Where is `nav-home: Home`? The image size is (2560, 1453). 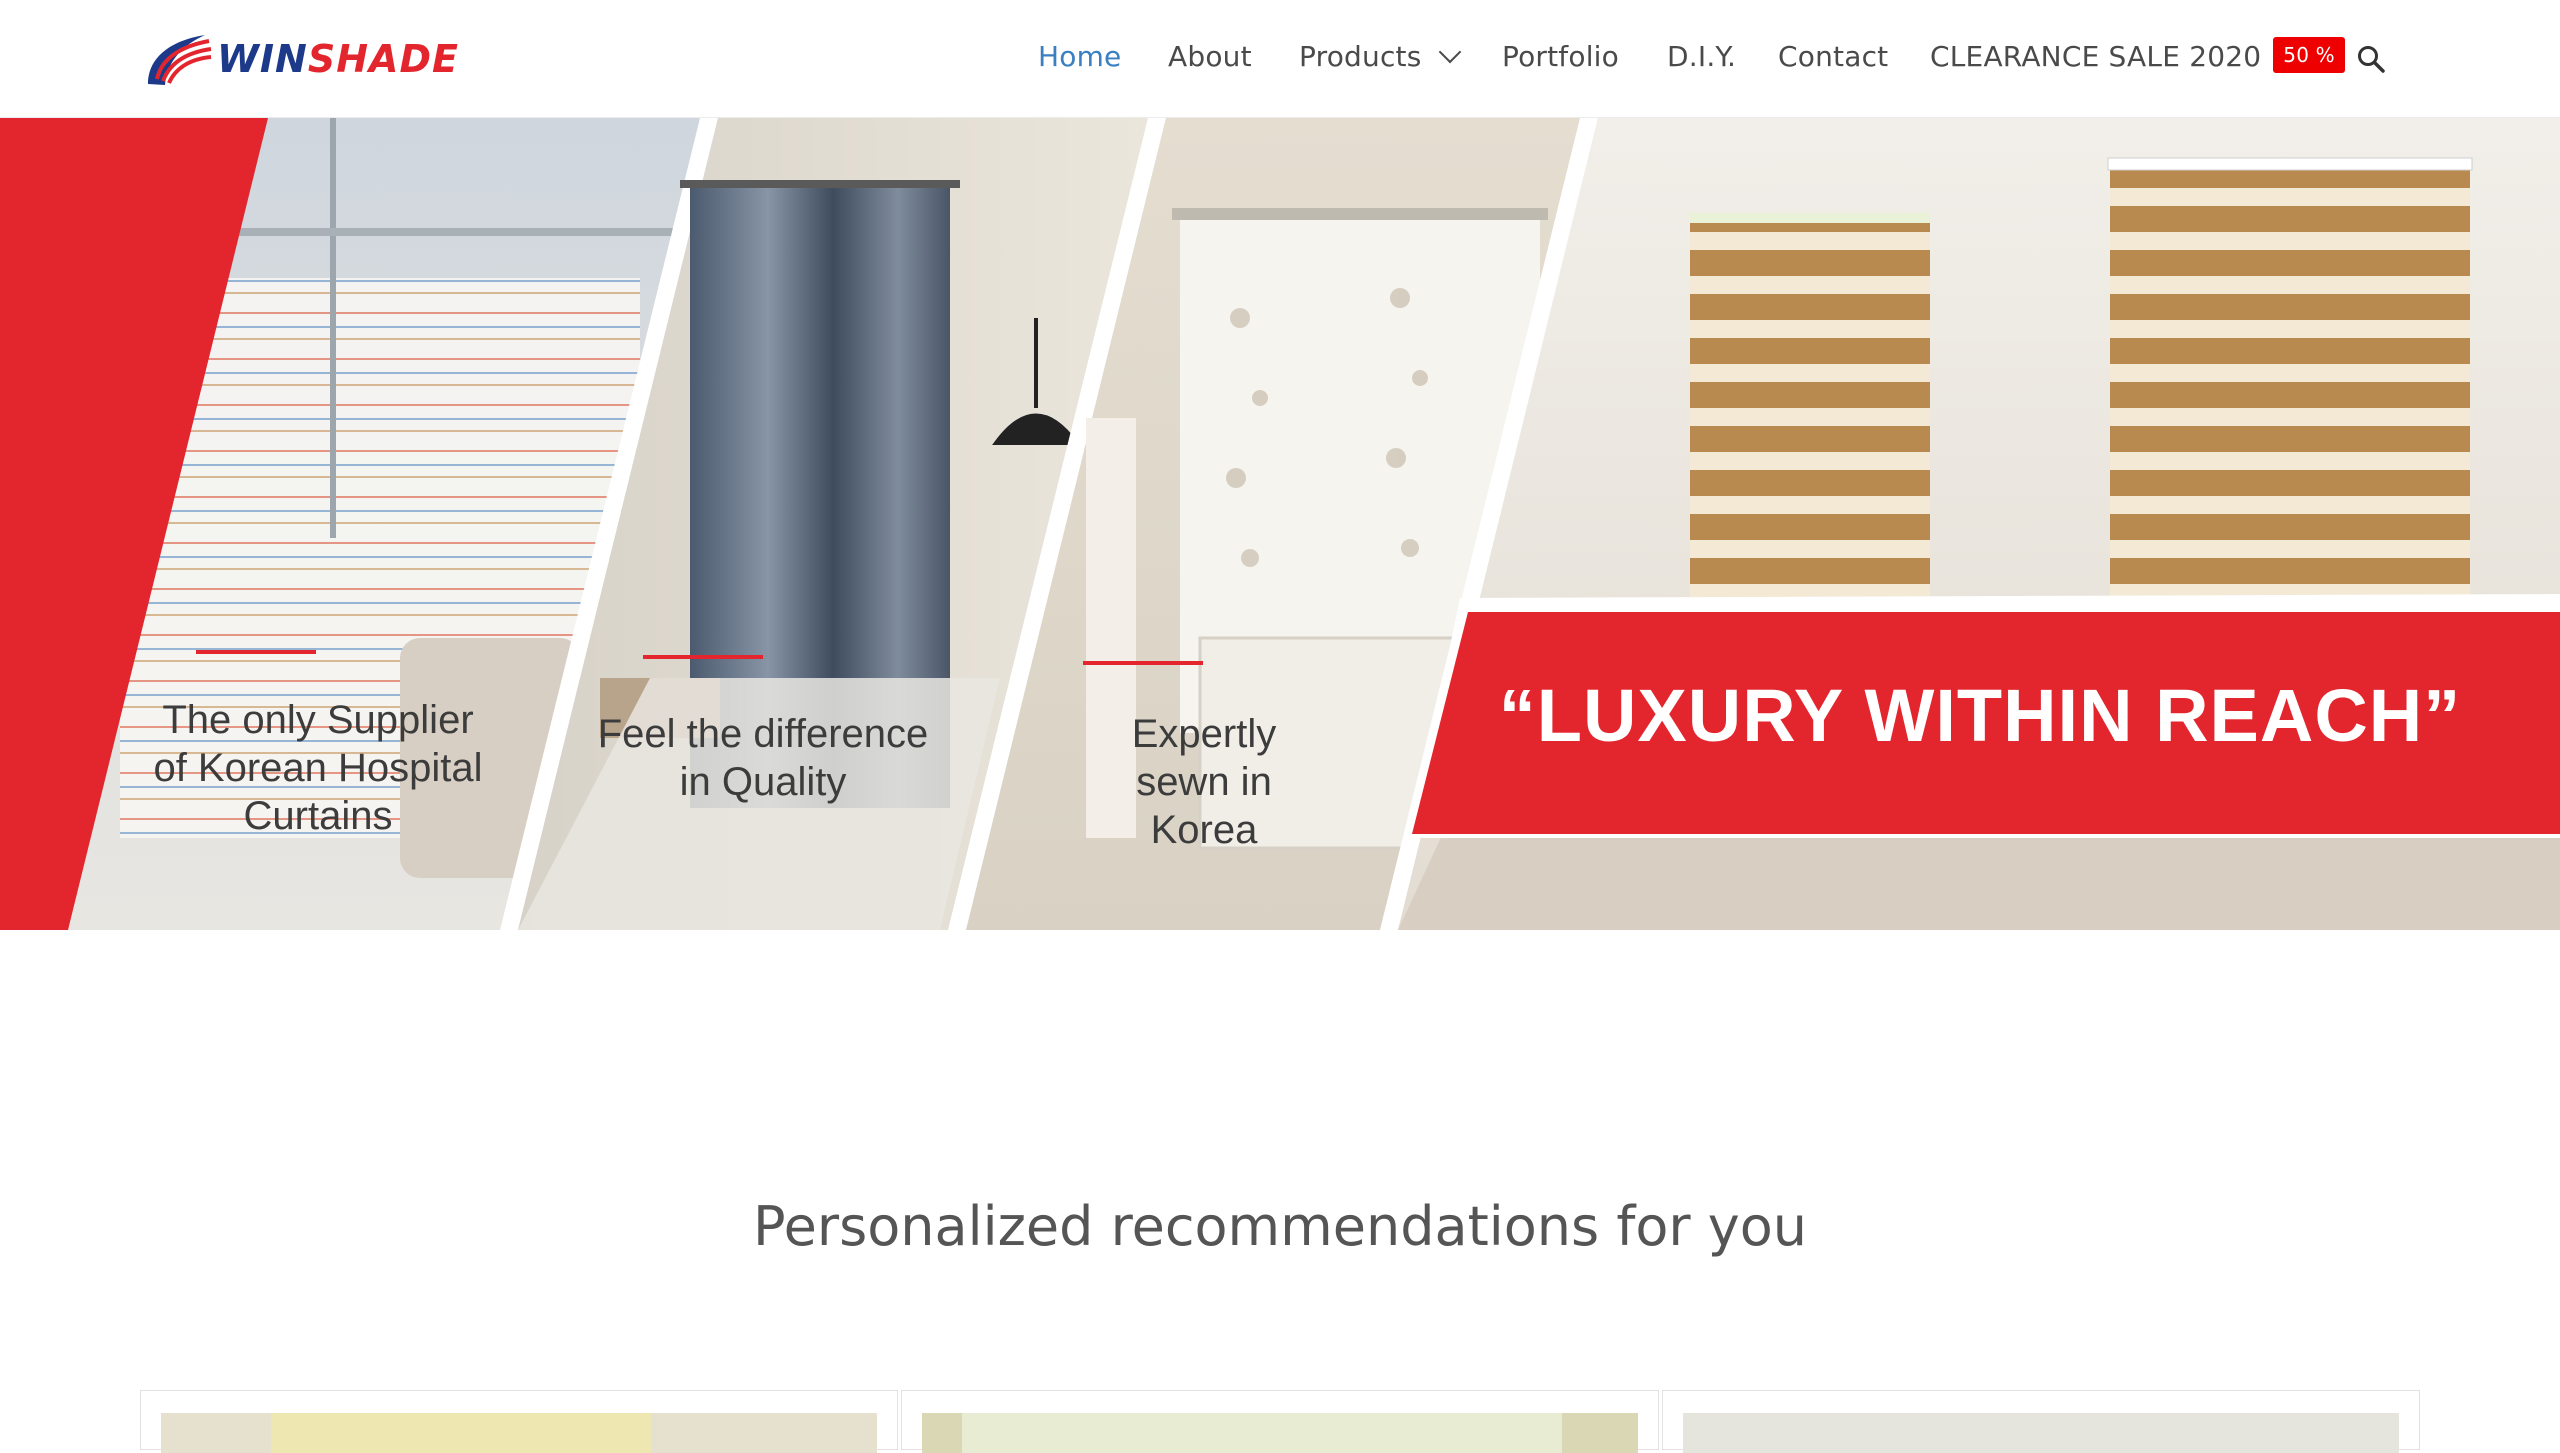 nav-home: Home is located at coordinates (1080, 56).